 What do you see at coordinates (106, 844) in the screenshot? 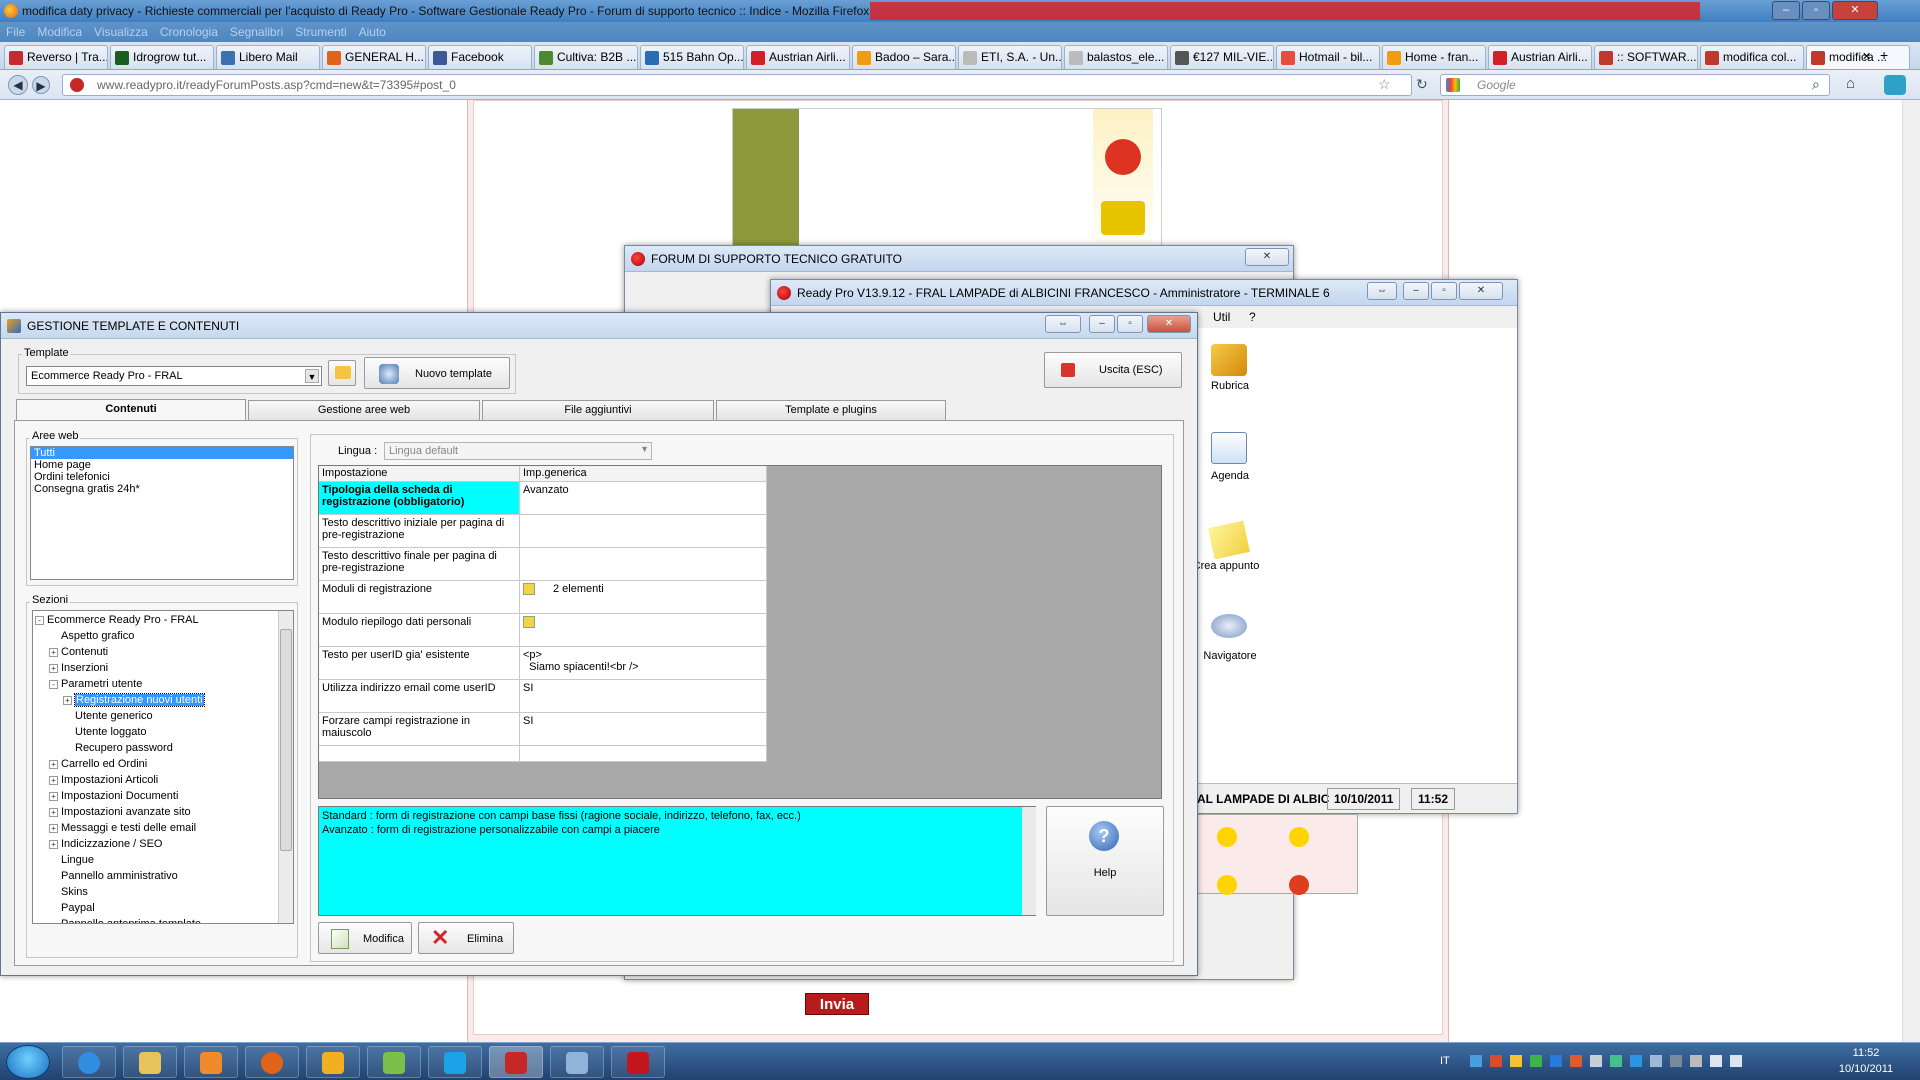
I see `tree-node: + Indicizzazione / SEO` at bounding box center [106, 844].